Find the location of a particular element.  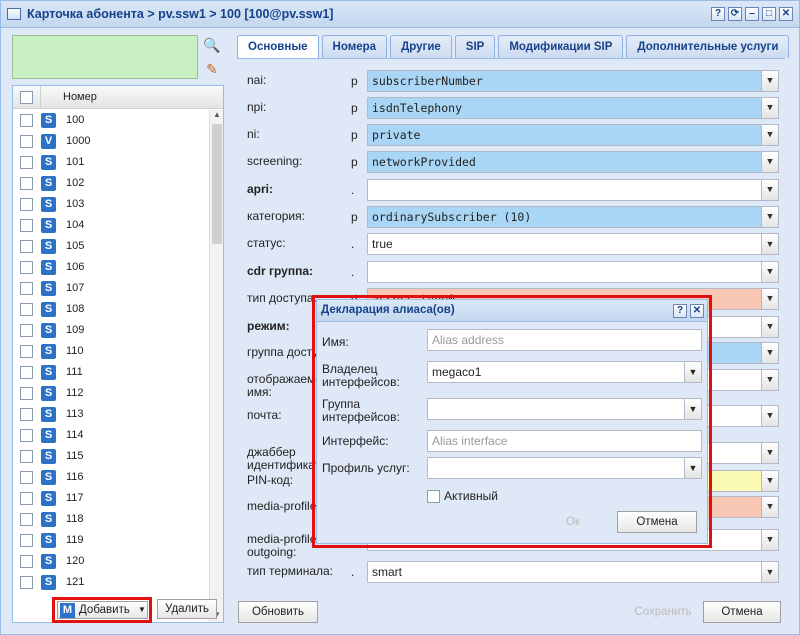

list-item: S 102 is located at coordinates (111, 183).